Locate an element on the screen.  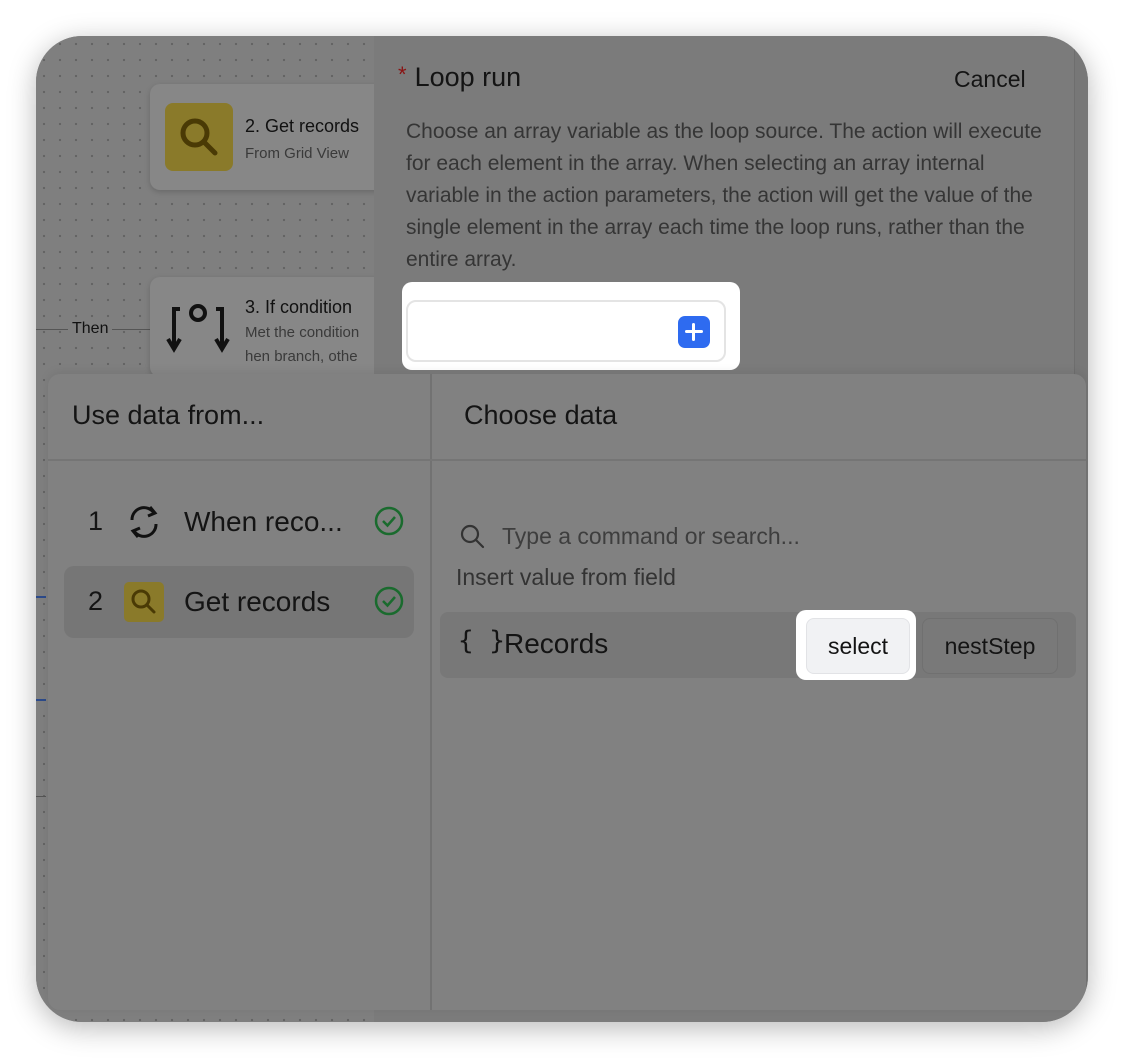
section-label: Insert value from field is located at coordinates (566, 577).